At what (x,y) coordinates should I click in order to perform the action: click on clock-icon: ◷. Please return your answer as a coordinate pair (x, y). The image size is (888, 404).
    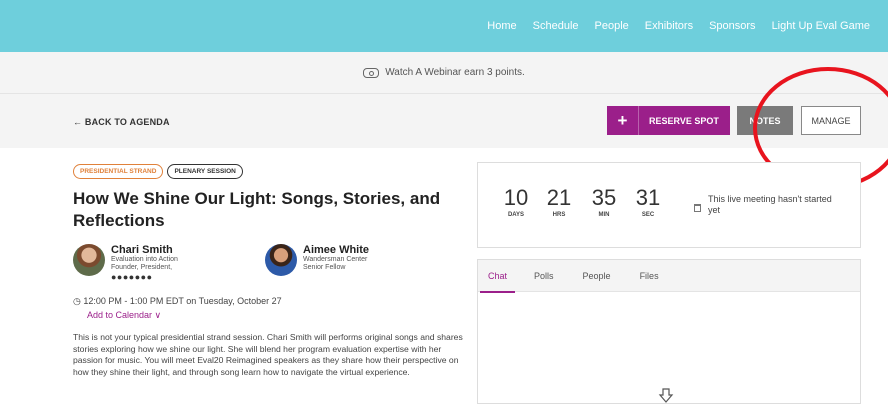
    Looking at the image, I should click on (77, 301).